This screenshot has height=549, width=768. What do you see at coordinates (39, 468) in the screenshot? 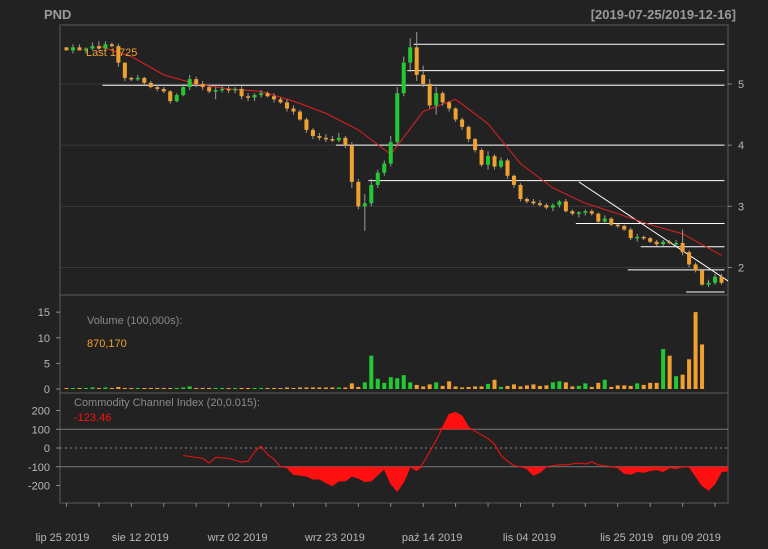
I see `cci-tick-label: -100` at bounding box center [39, 468].